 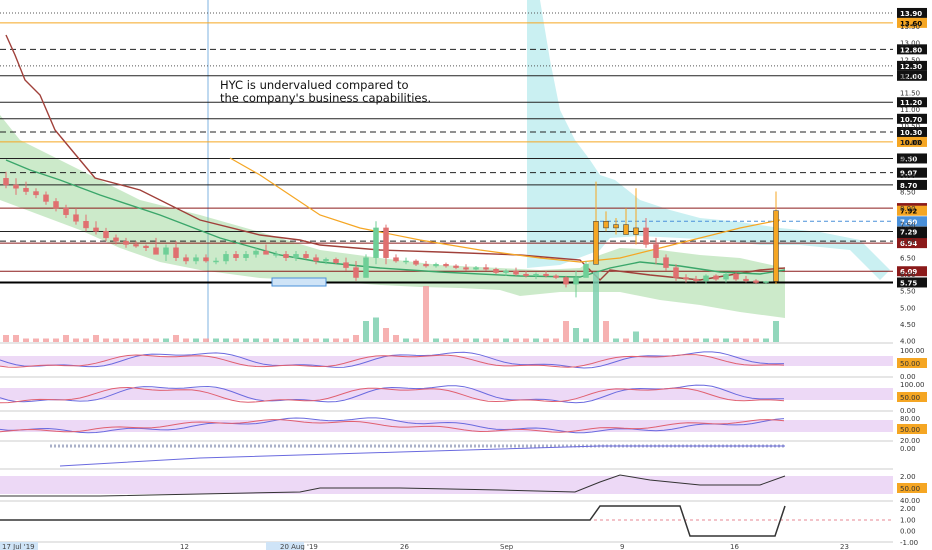 What do you see at coordinates (910, 143) in the screenshot?
I see `price-tick-7: 10.00` at bounding box center [910, 143].